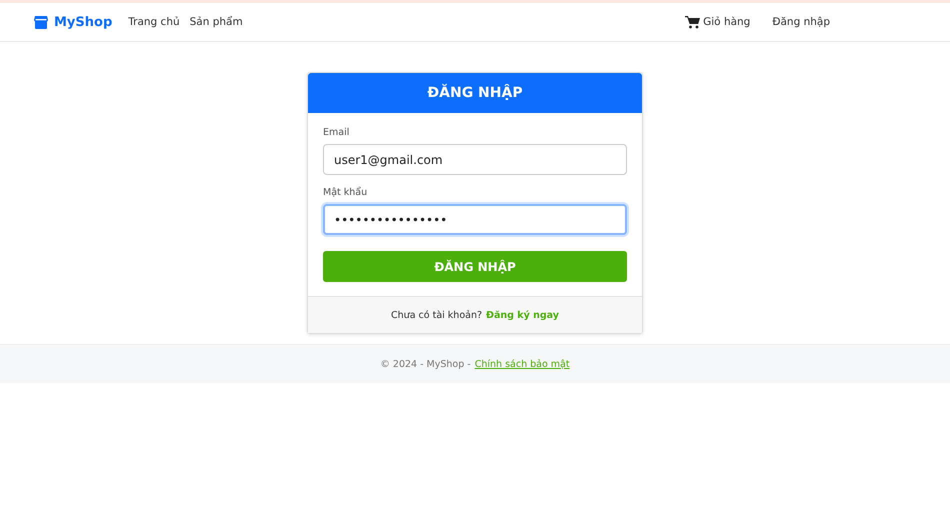 The image size is (950, 508). Describe the element at coordinates (717, 22) in the screenshot. I see `cart-link: Giỏ hàng` at that location.